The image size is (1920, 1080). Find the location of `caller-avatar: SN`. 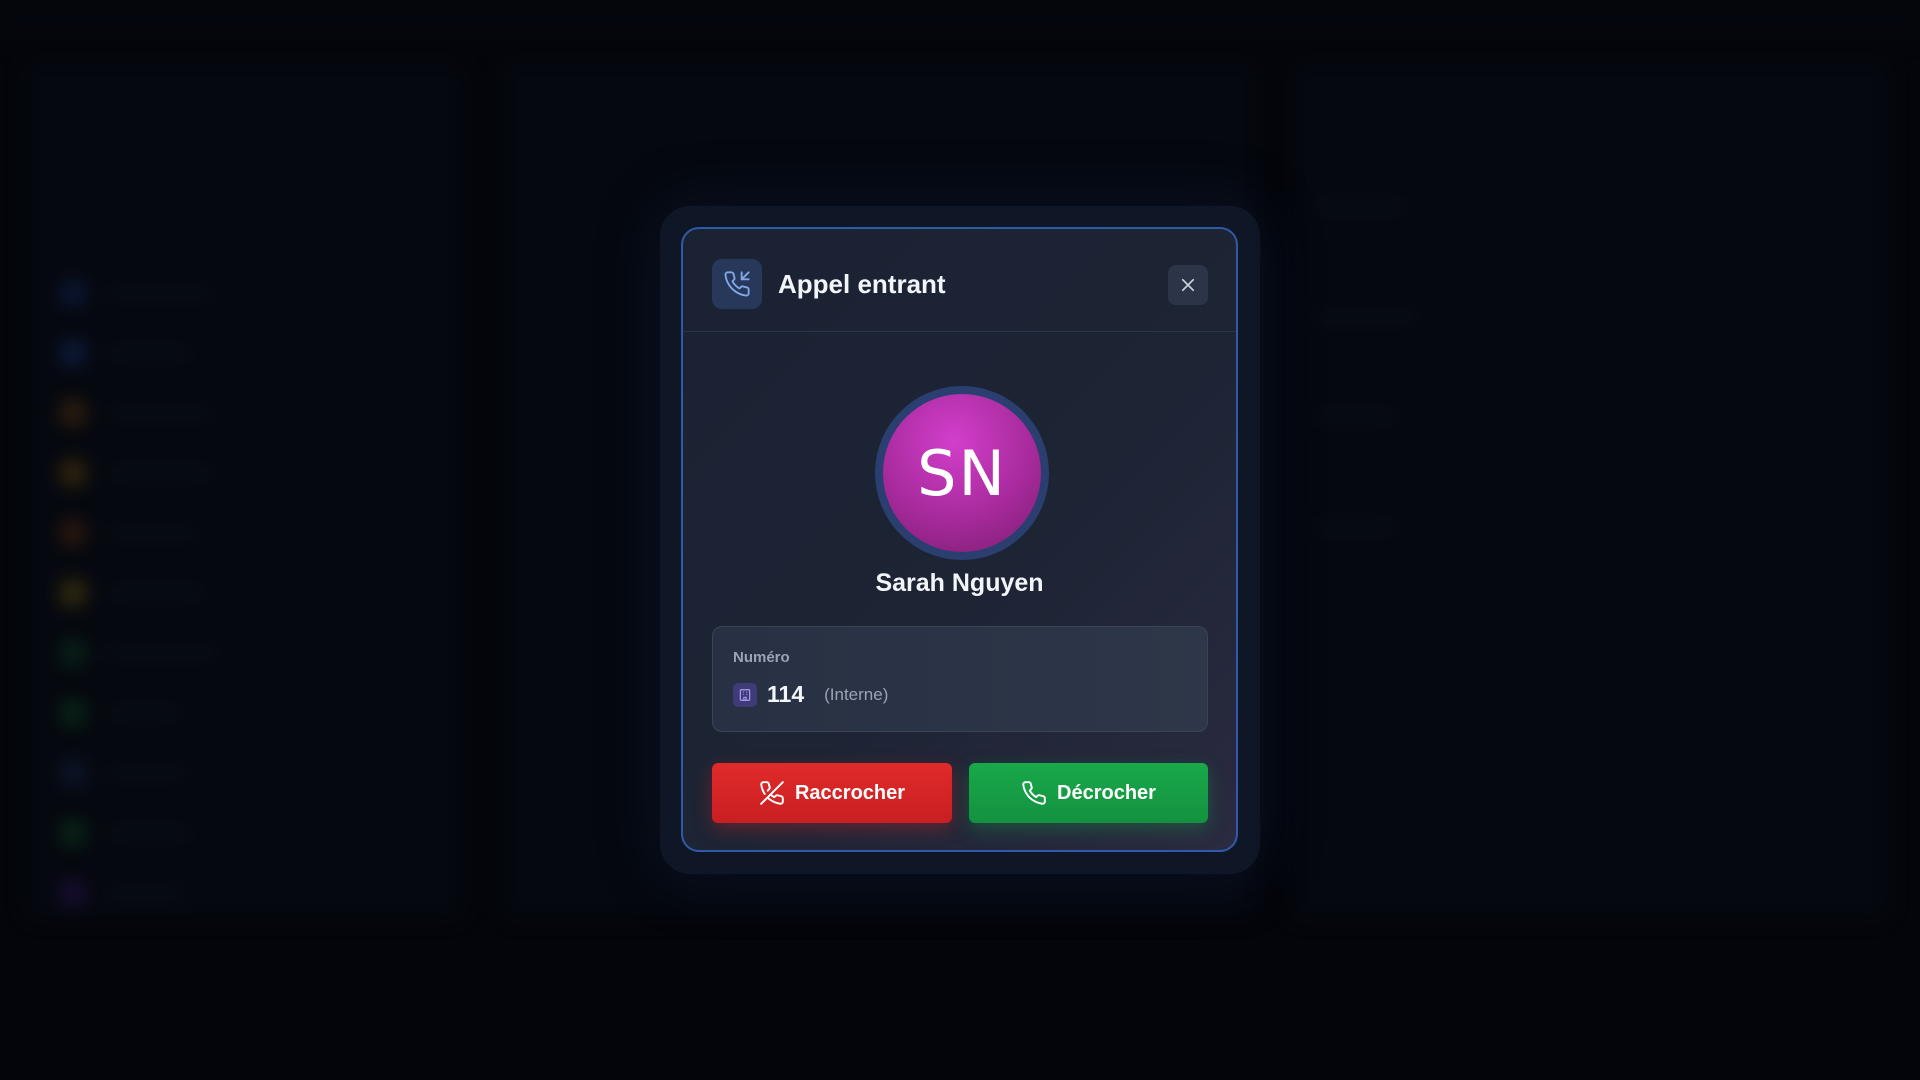

caller-avatar: SN is located at coordinates (962, 473).